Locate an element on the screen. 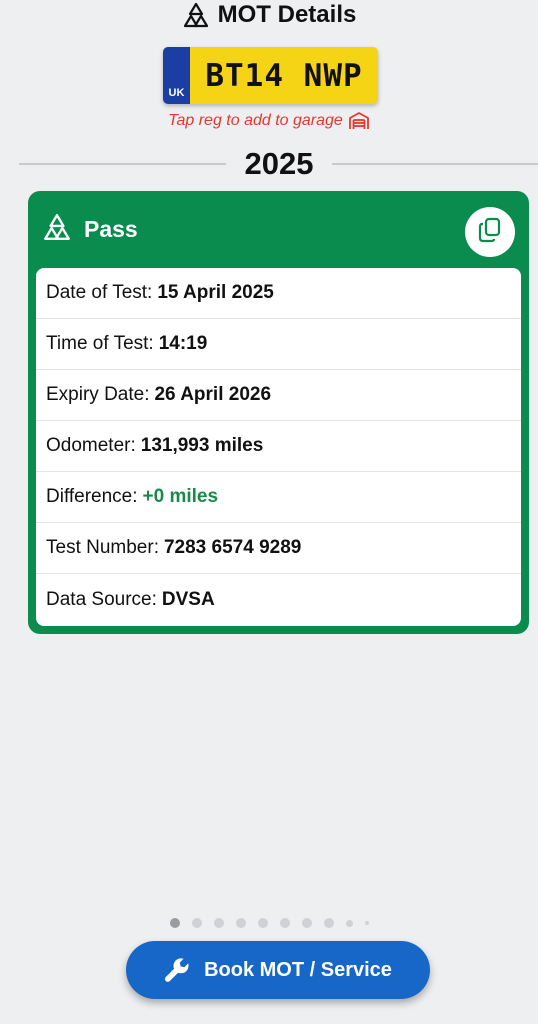 The image size is (538, 1024). year-divider: 2025 is located at coordinates (269, 164).